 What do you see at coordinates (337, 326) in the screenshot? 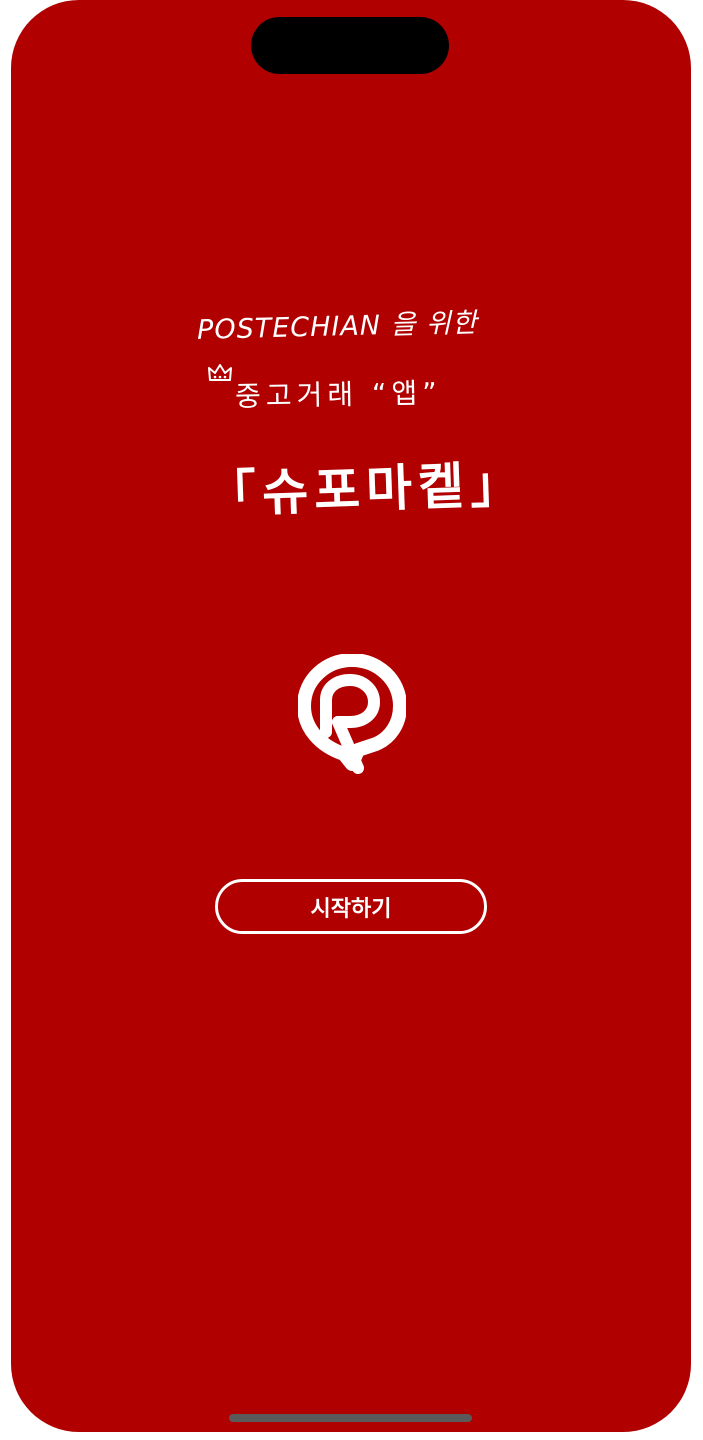
I see `tagline-line-1: POSTECHIAN 을 위한` at bounding box center [337, 326].